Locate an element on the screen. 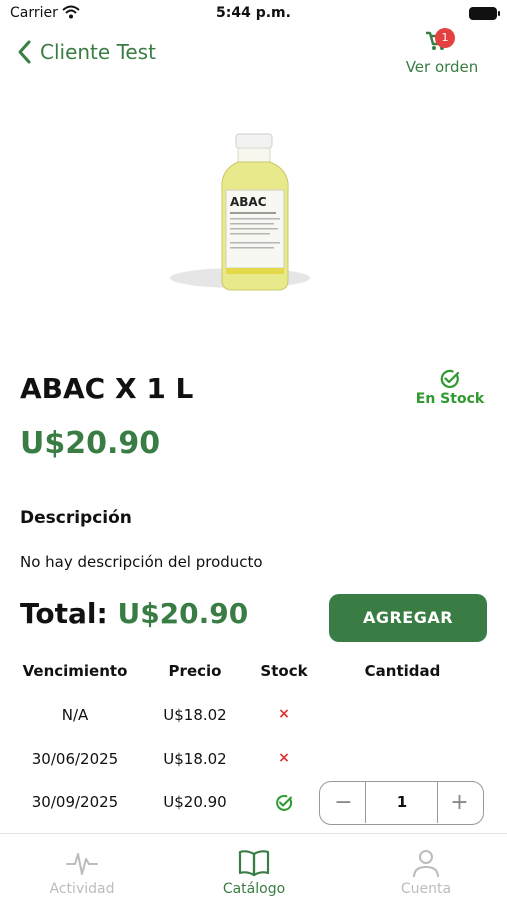  user-icon is located at coordinates (426, 864).